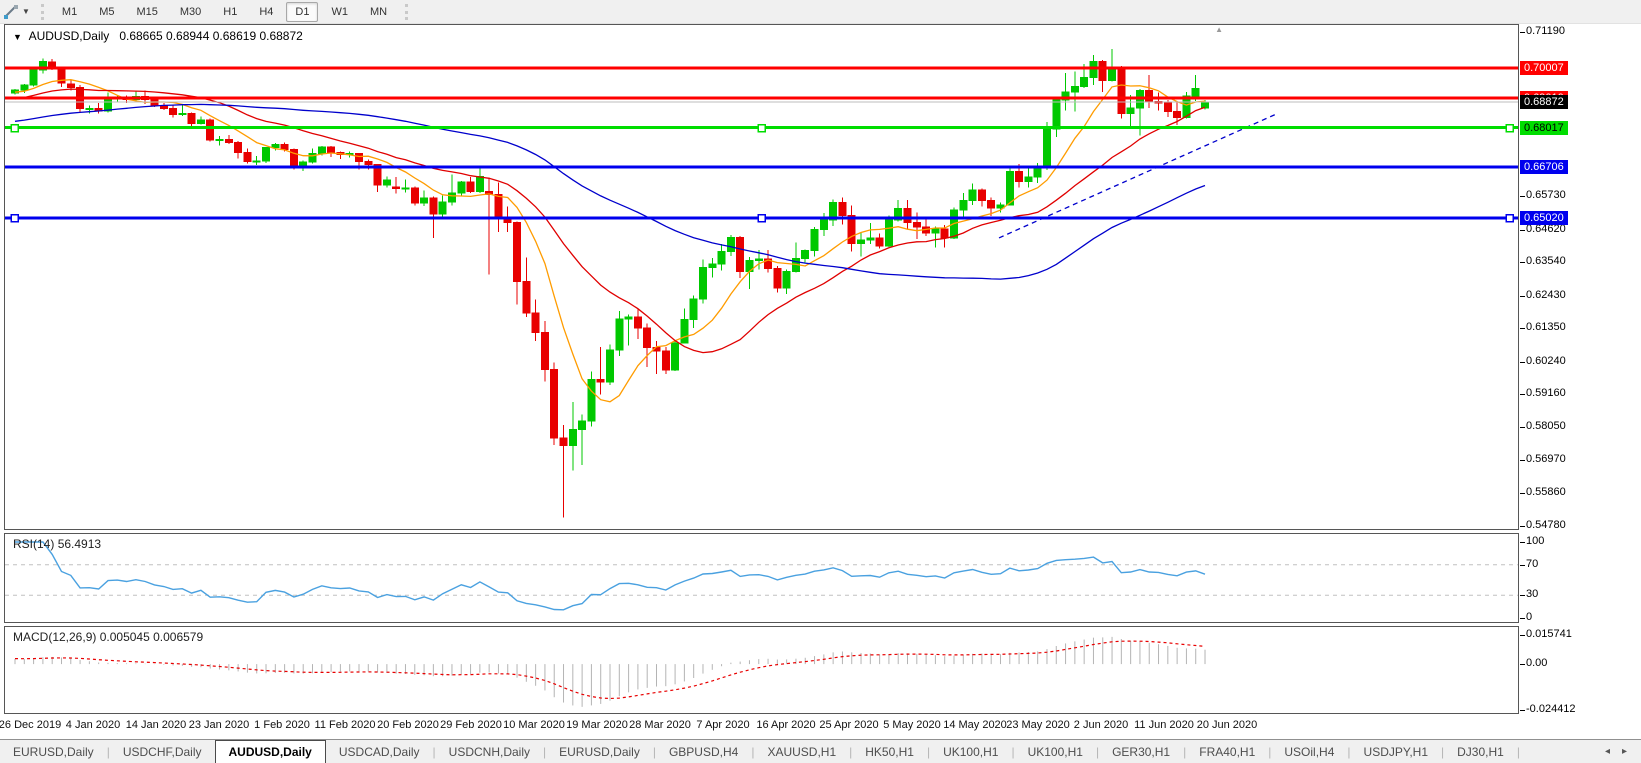  Describe the element at coordinates (1535, 541) in the screenshot. I see `rsi-axis-tick: 100` at that location.